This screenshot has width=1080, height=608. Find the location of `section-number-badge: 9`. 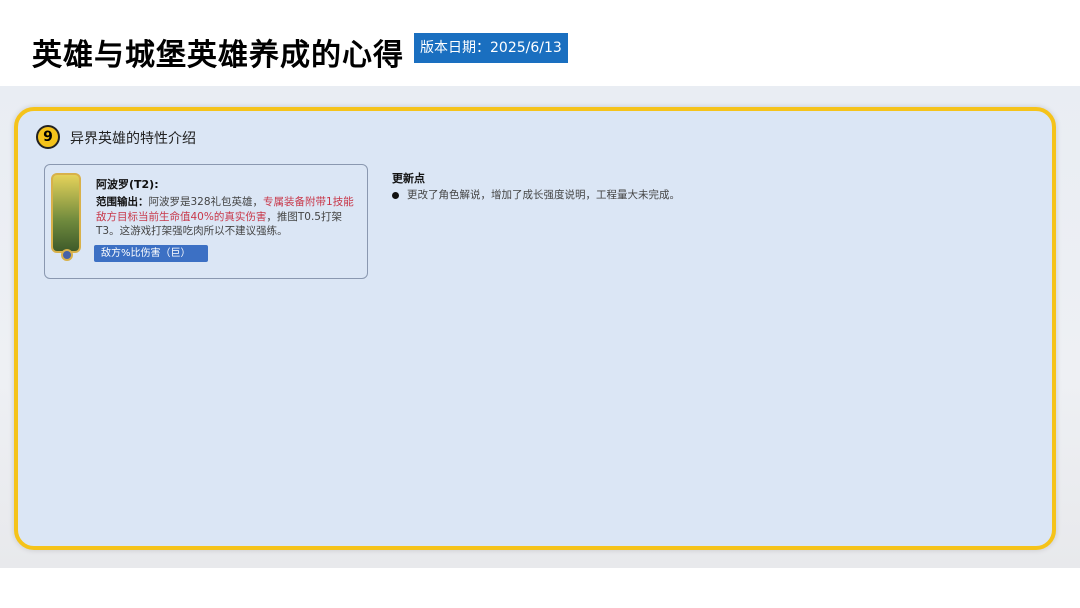

section-number-badge: 9 is located at coordinates (48, 137).